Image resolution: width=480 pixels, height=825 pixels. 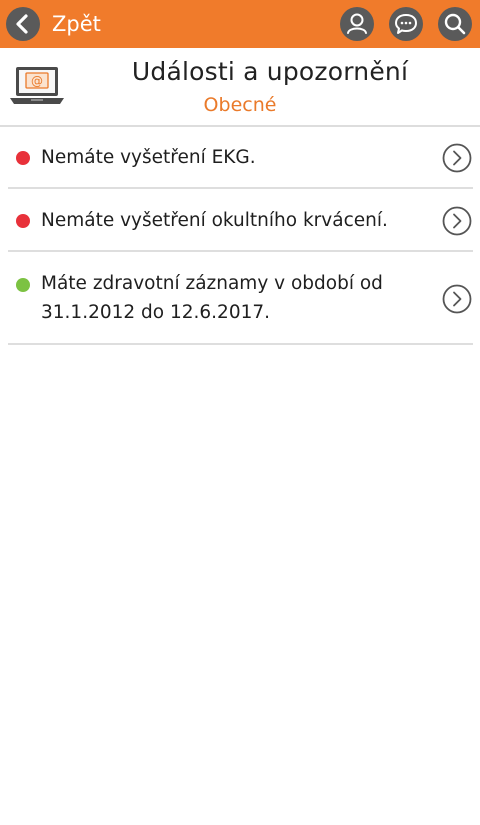 I want to click on list-item-text: Nemáte vyšetření okultního krvácení., so click(x=214, y=220).